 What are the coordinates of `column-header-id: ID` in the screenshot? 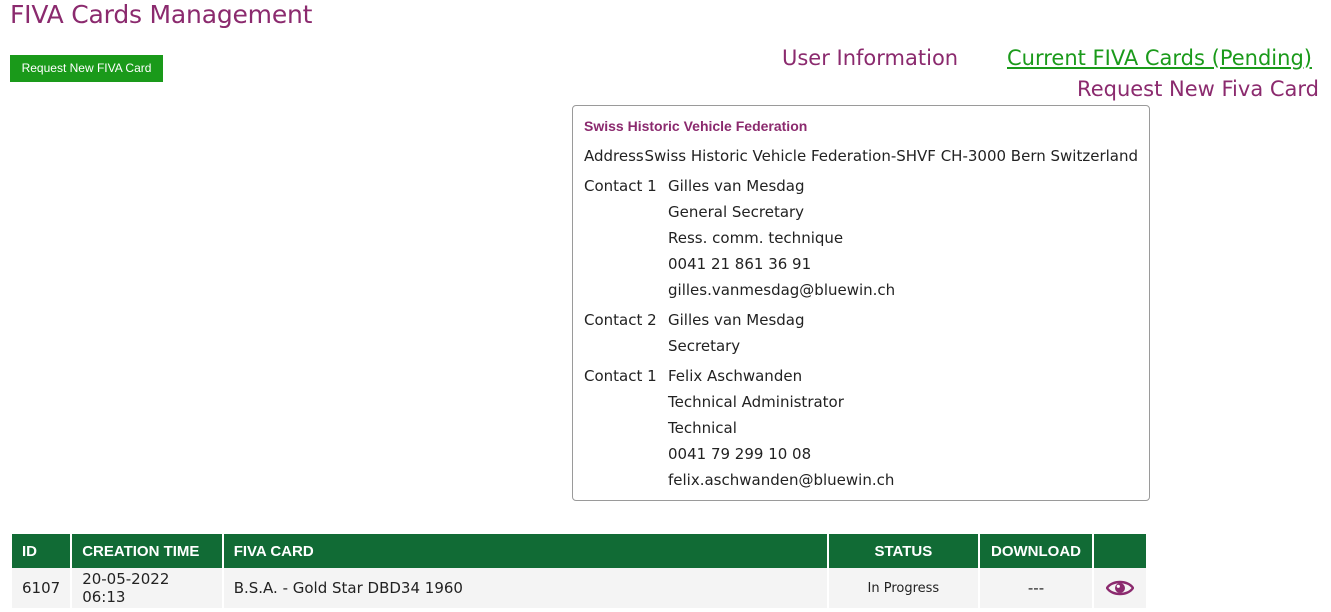 It's located at (41, 551).